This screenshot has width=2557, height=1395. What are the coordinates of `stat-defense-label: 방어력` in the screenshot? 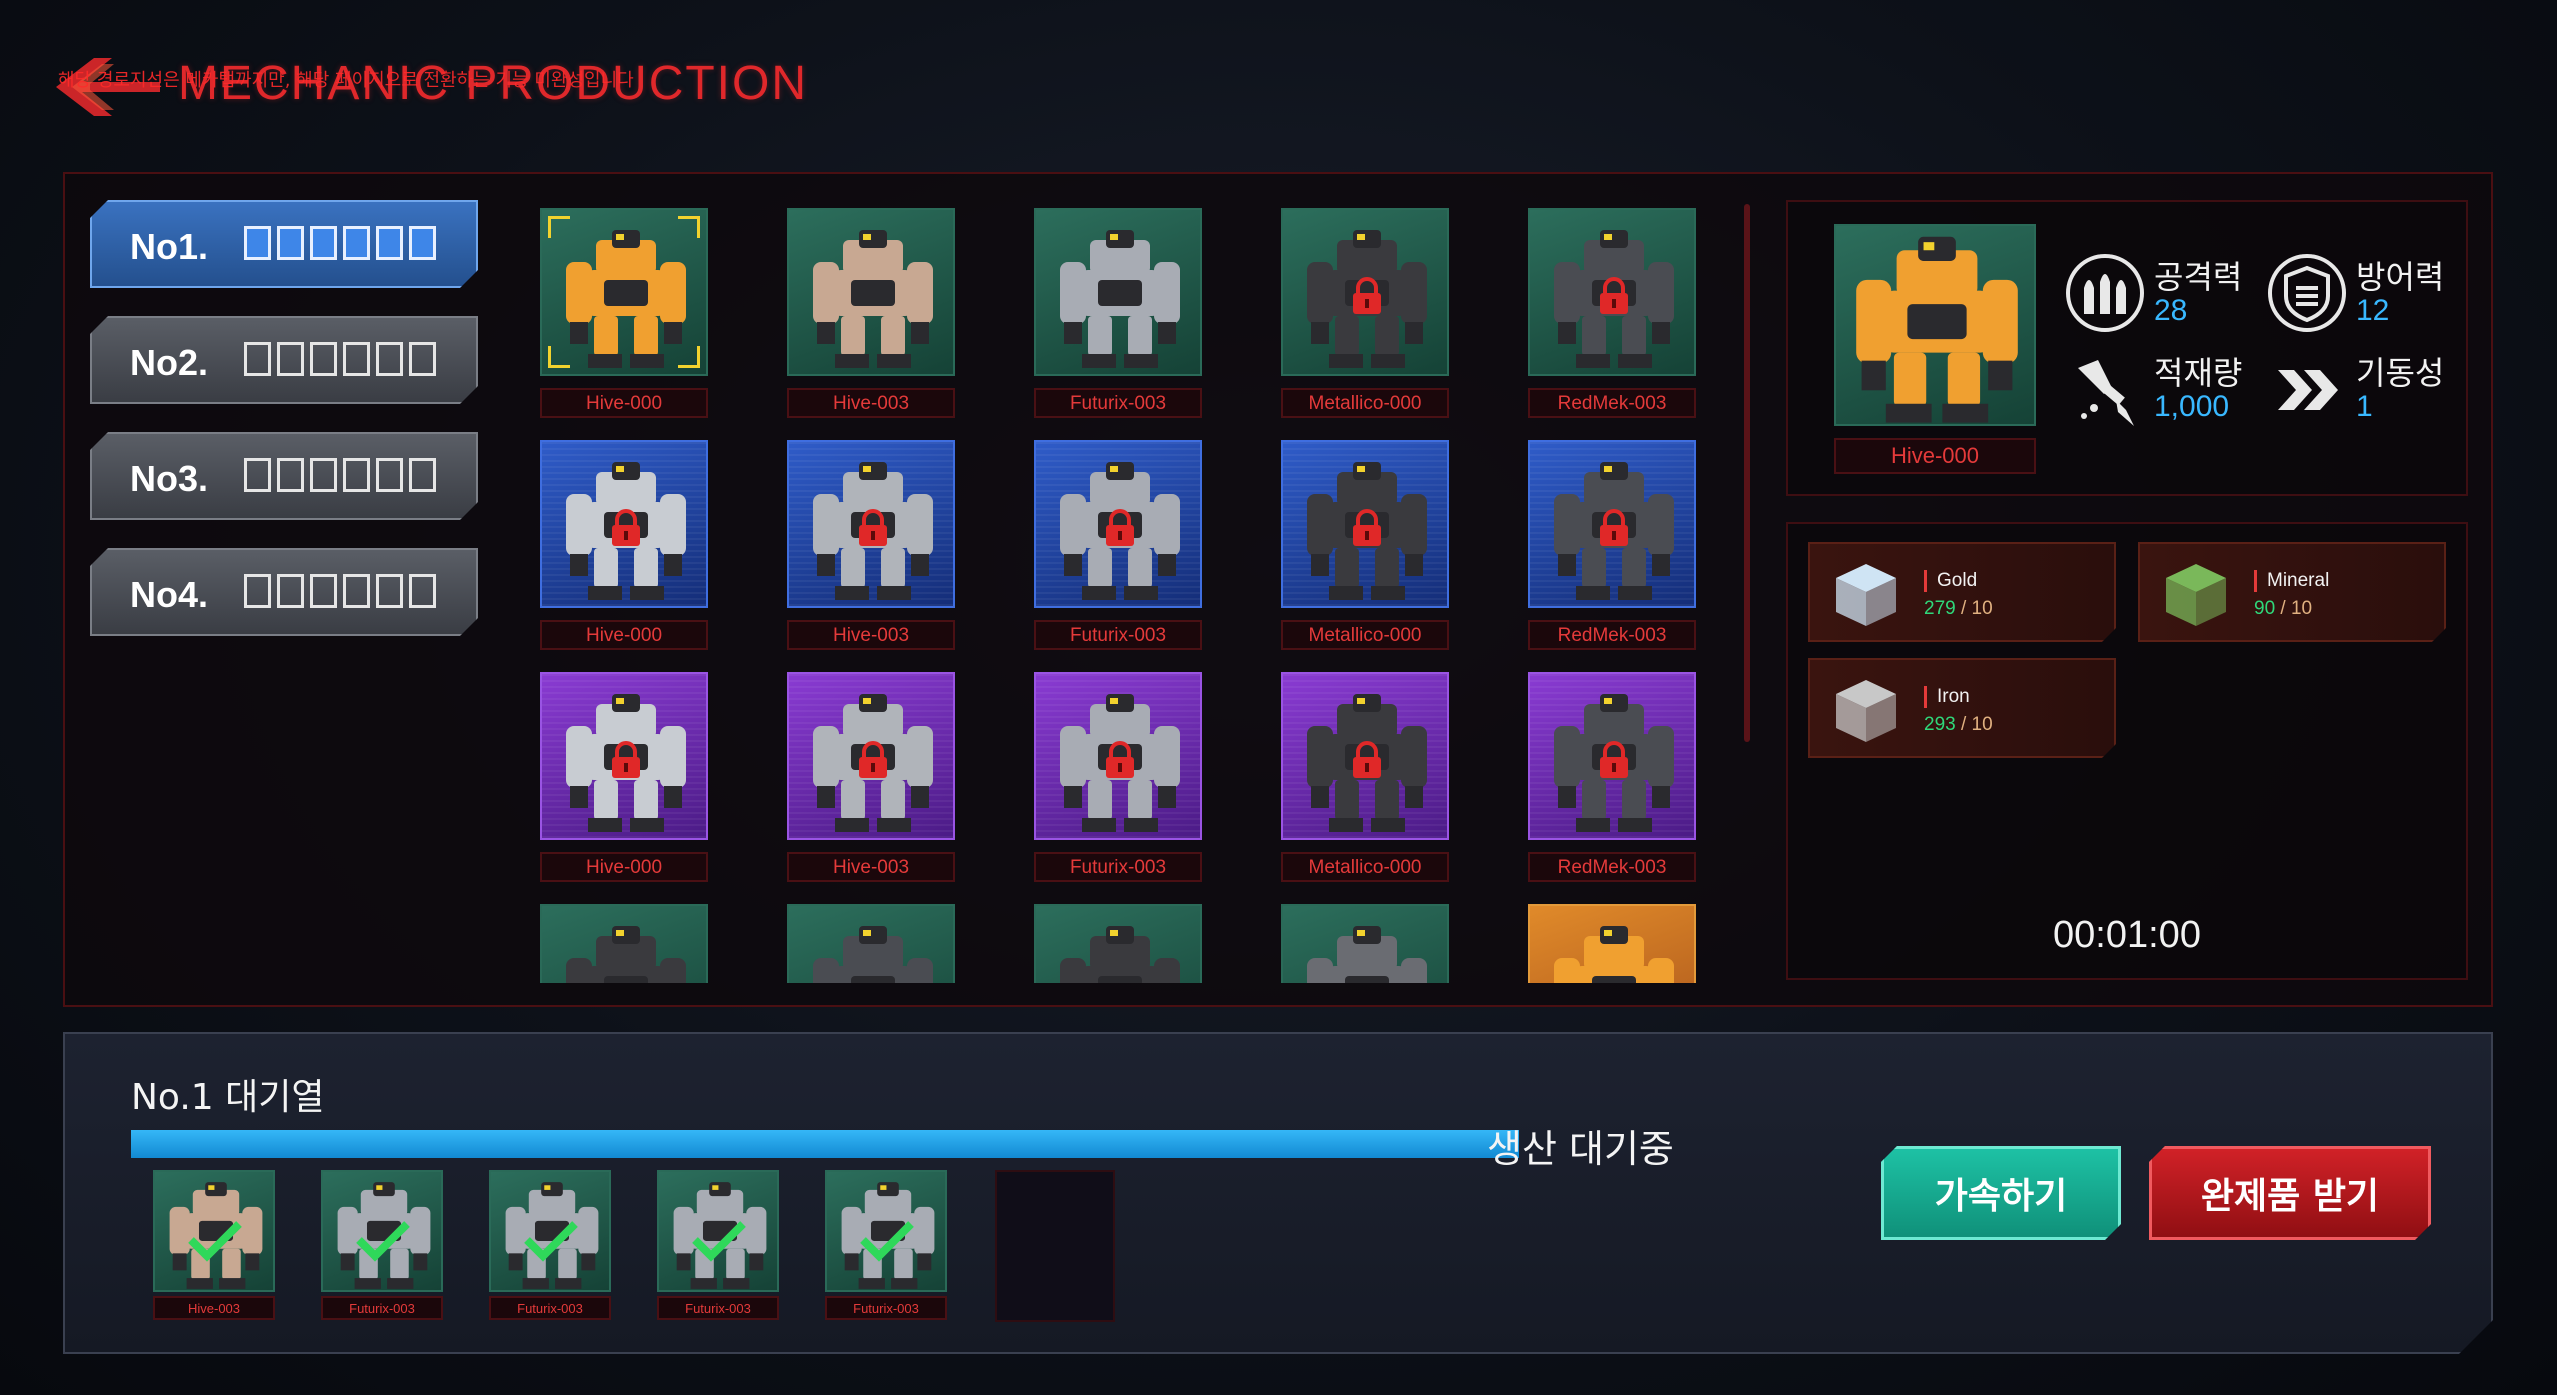 It's located at (2400, 277).